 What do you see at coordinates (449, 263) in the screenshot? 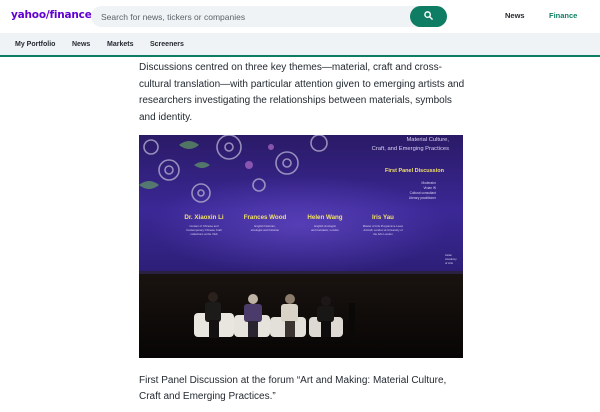
I see `side-note-3: of Arts` at bounding box center [449, 263].